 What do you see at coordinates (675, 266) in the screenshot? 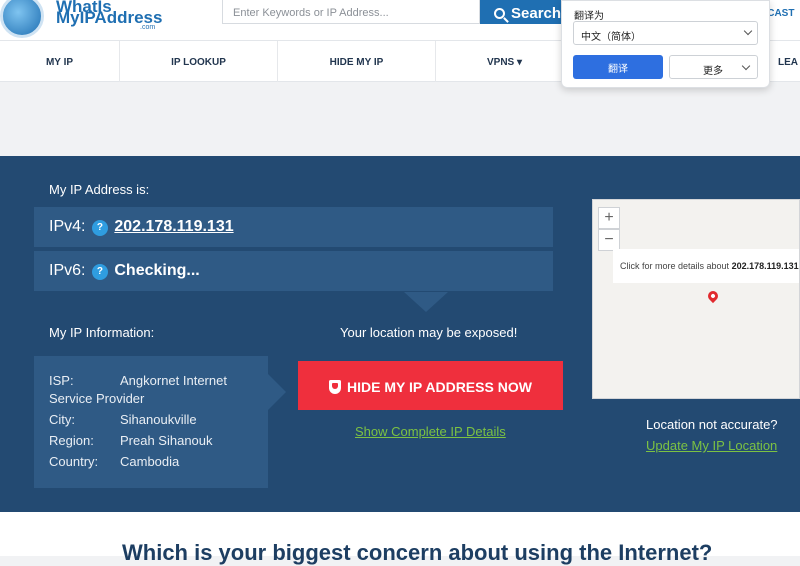
I see `map-popup-text: Click for more details about` at bounding box center [675, 266].